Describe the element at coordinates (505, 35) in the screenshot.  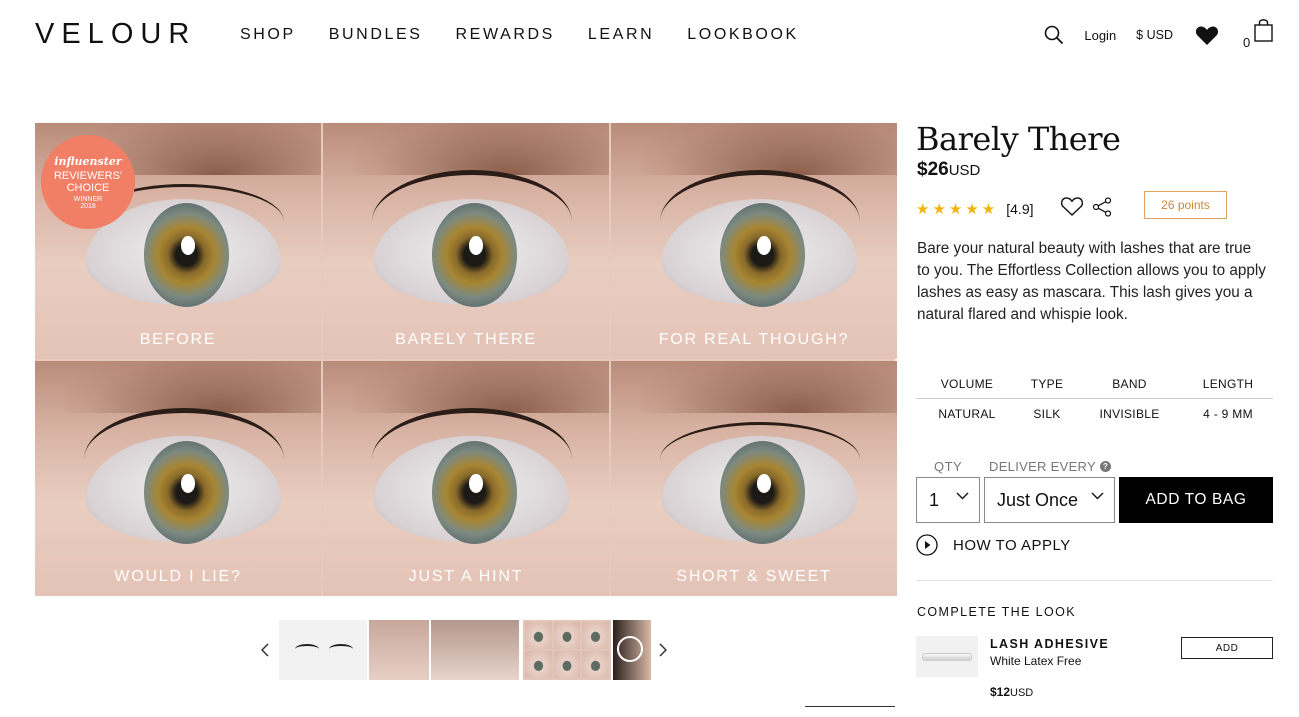
I see `nav-rewards: REWARDS` at that location.